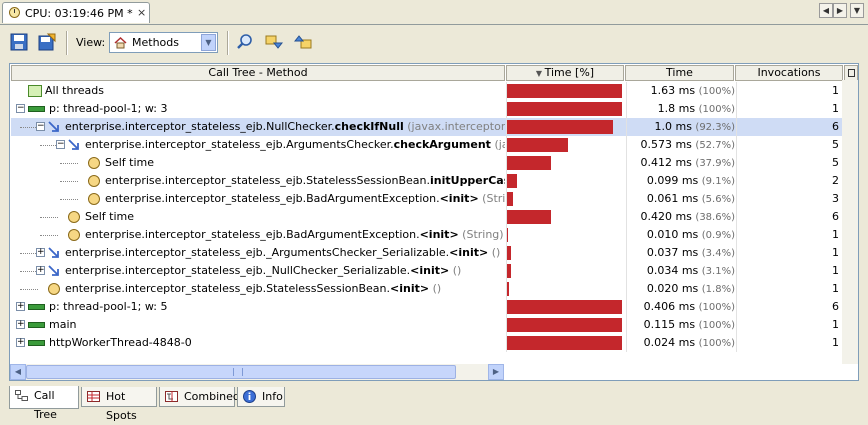 Image resolution: width=868 pixels, height=425 pixels. Describe the element at coordinates (850, 222) in the screenshot. I see `vertical-scrollbar` at that location.